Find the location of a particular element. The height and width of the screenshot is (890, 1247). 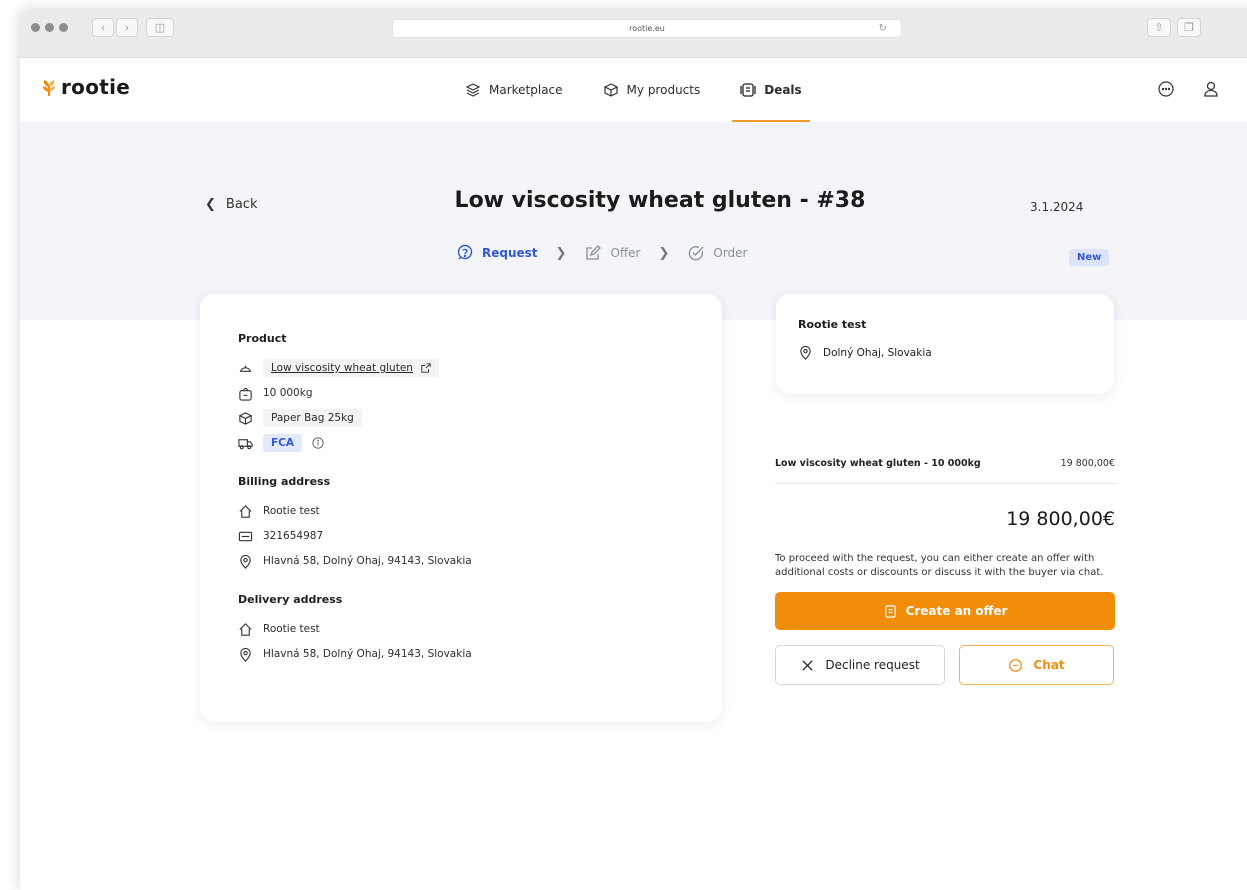

billing-company-row: Rootie test is located at coordinates (461, 511).